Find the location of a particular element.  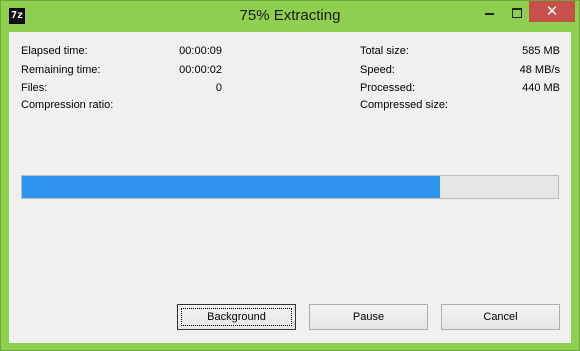

minimize-icon is located at coordinates (489, 14).